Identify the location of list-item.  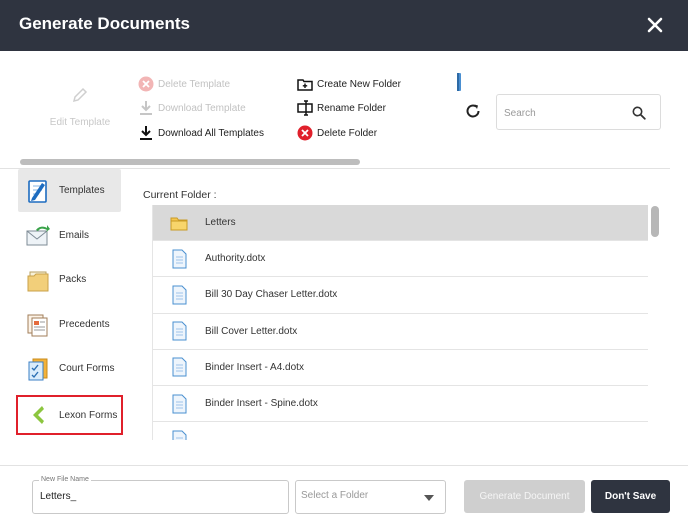
(400, 431).